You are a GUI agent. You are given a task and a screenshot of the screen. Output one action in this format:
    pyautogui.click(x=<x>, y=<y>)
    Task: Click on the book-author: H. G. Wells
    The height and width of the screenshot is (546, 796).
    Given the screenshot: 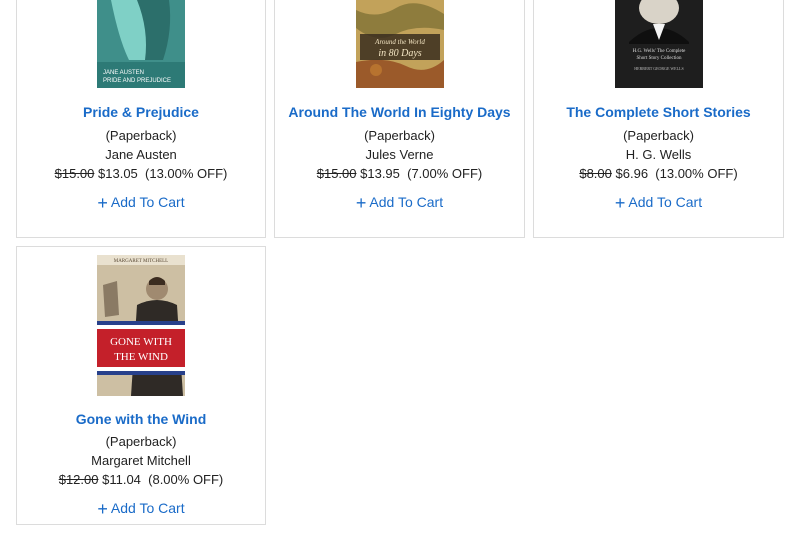 What is the action you would take?
    pyautogui.click(x=658, y=154)
    